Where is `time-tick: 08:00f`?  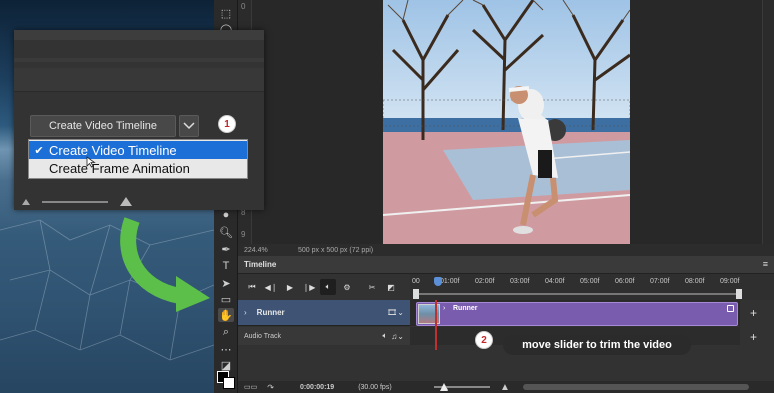 time-tick: 08:00f is located at coordinates (695, 281).